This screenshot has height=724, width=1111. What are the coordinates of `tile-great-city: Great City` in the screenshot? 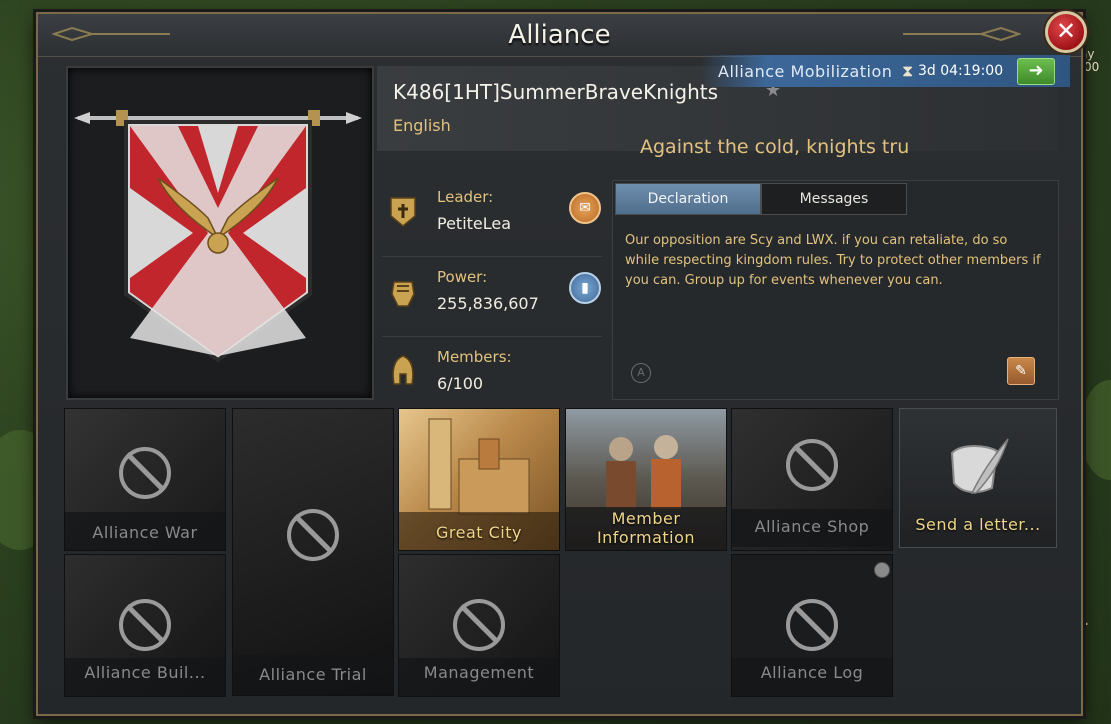 It's located at (479, 479).